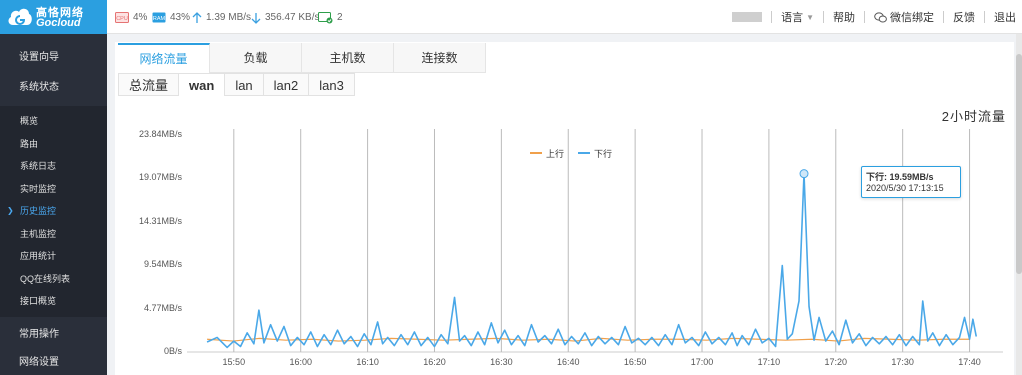  I want to click on sidebar-item-6: 应用统计, so click(53, 256).